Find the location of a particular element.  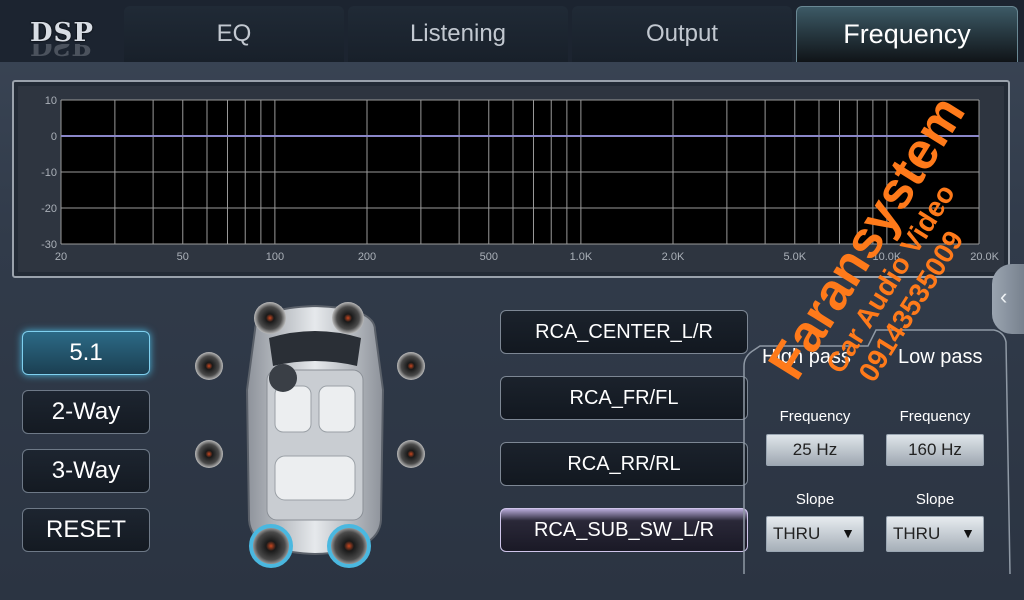

speaker-side-rear-left-icon is located at coordinates (209, 454).